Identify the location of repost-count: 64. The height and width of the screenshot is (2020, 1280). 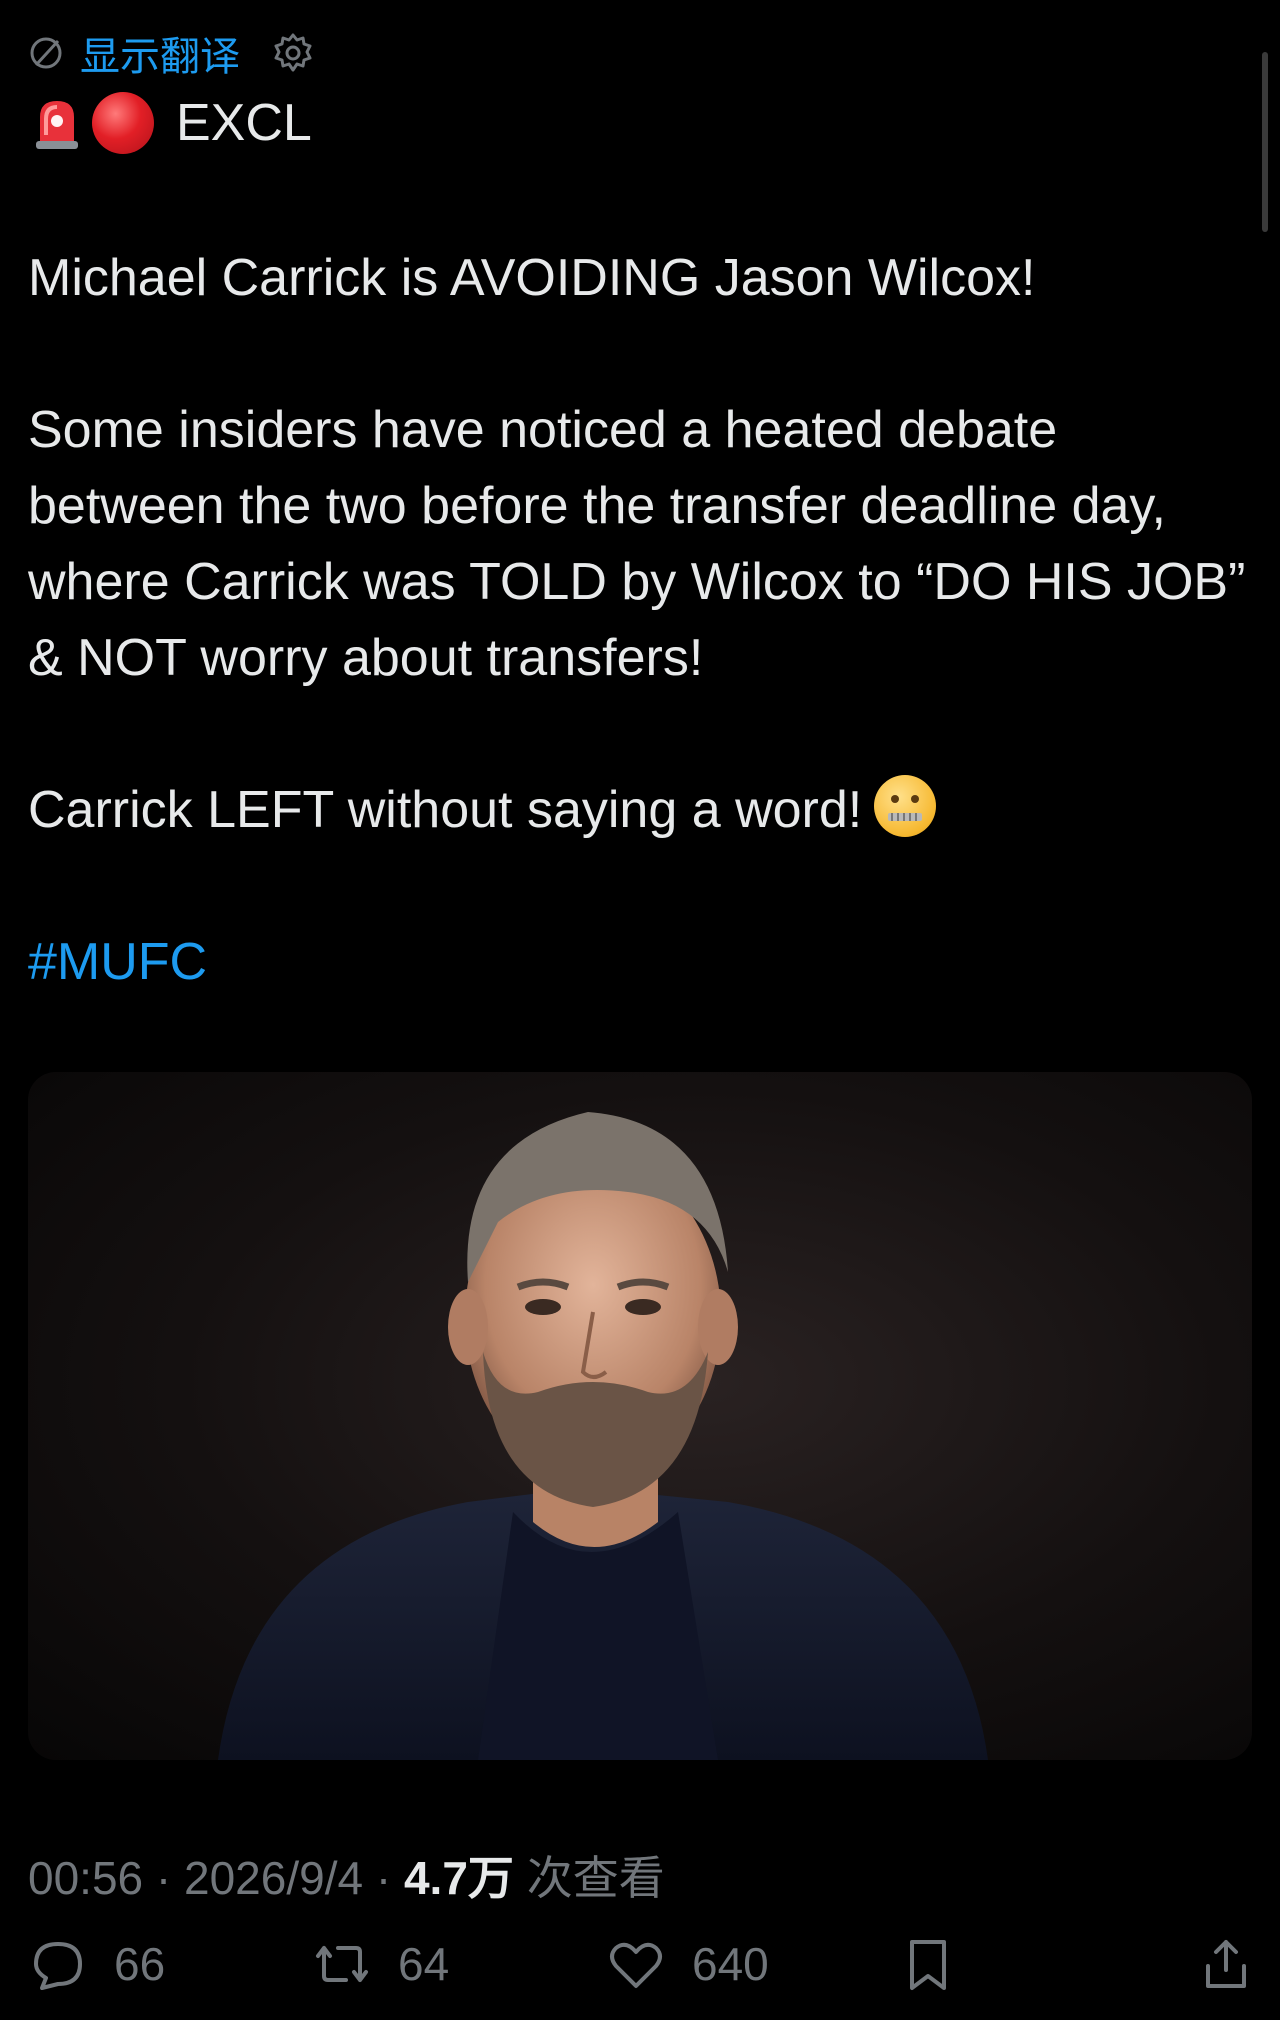
(424, 1964).